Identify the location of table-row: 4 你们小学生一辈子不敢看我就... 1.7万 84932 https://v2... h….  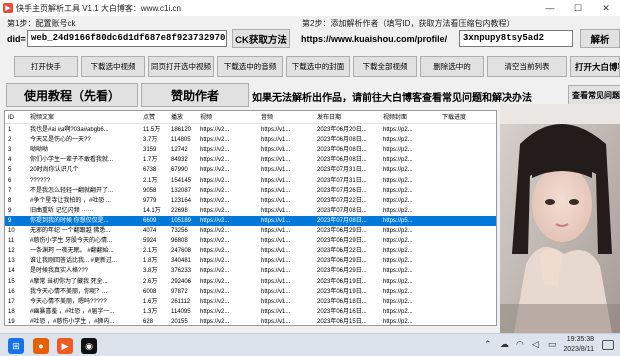
(250, 160).